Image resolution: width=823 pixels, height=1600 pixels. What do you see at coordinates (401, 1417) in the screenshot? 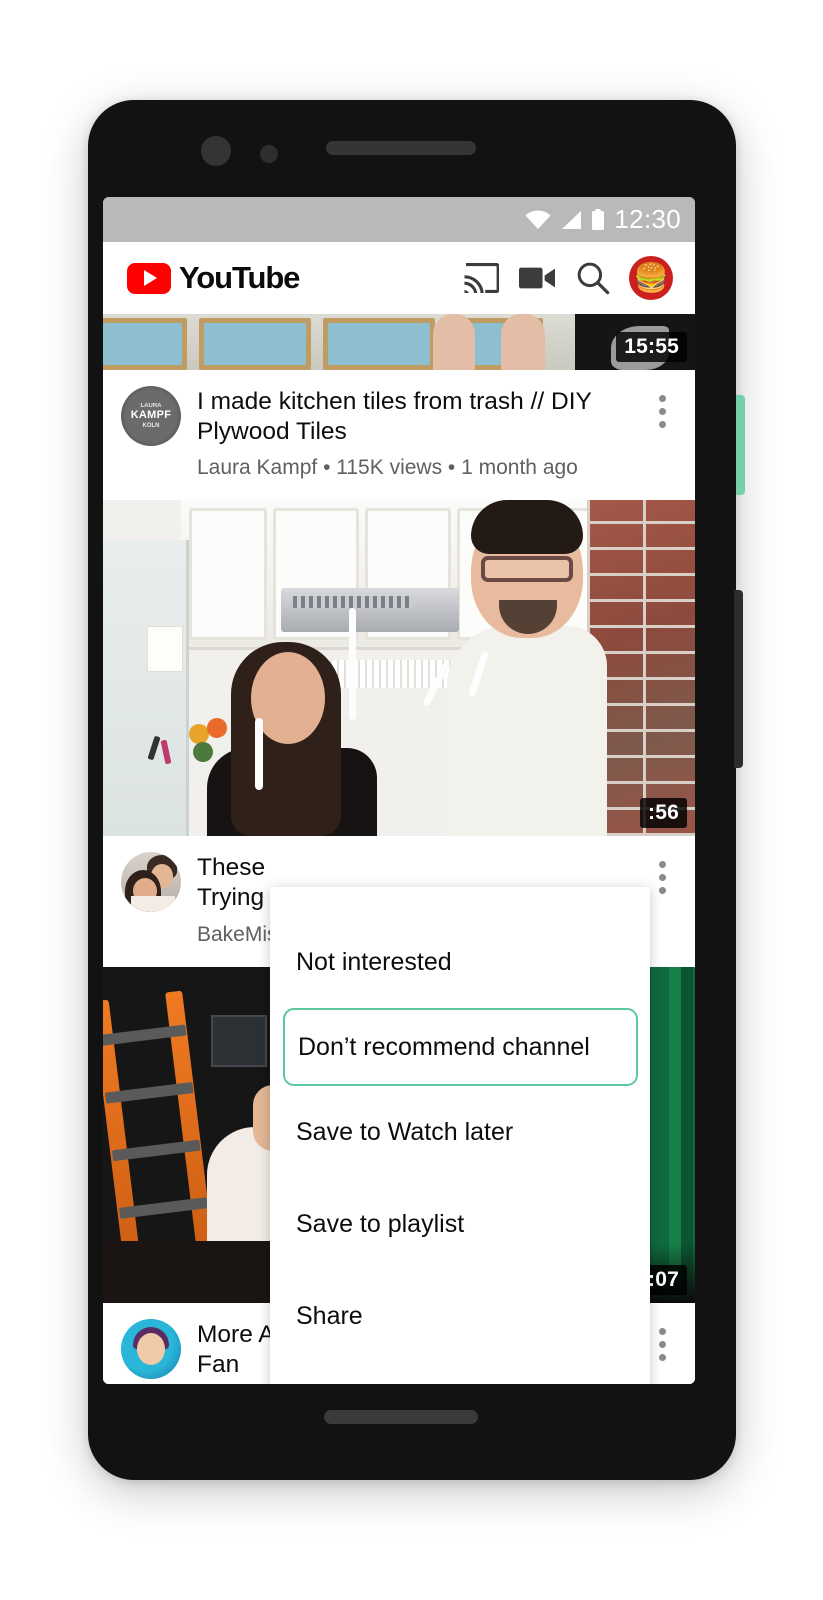
I see `navigation-gesture-bar` at bounding box center [401, 1417].